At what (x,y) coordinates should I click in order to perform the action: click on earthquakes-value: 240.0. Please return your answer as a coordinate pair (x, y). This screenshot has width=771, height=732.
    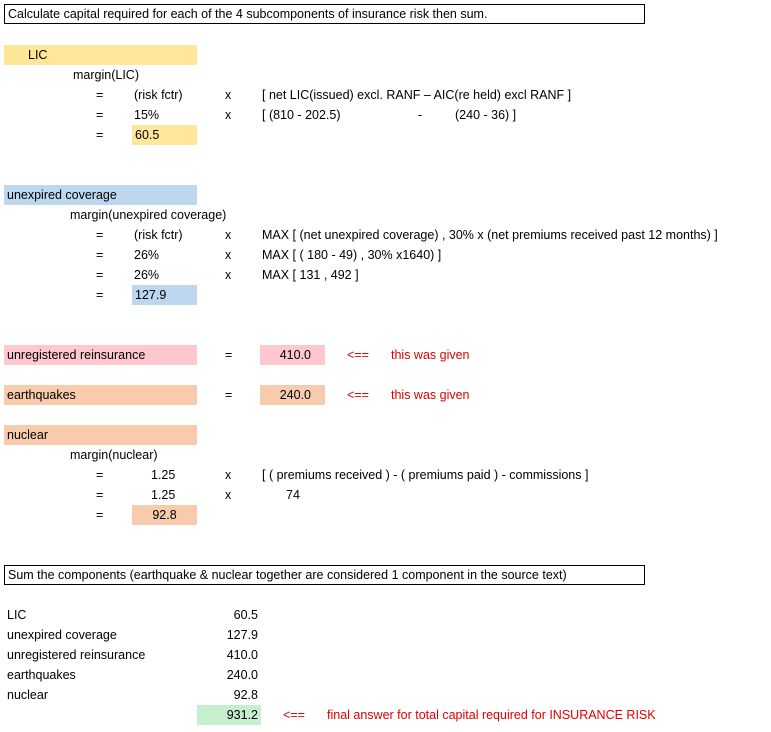
    Looking at the image, I should click on (292, 395).